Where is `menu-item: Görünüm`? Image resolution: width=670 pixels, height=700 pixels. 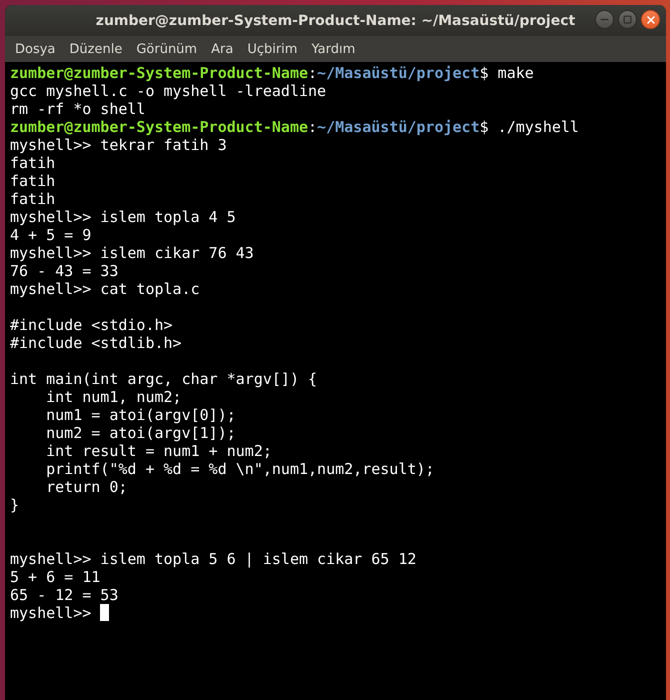 menu-item: Görünüm is located at coordinates (166, 49).